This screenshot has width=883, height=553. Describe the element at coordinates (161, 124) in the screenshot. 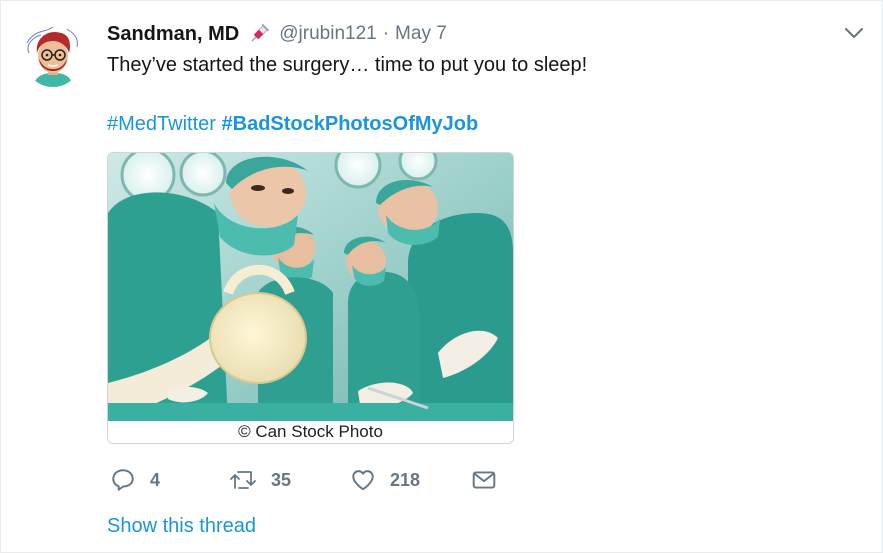

I see `hashtag-medtwitter: #MedTwitter` at that location.